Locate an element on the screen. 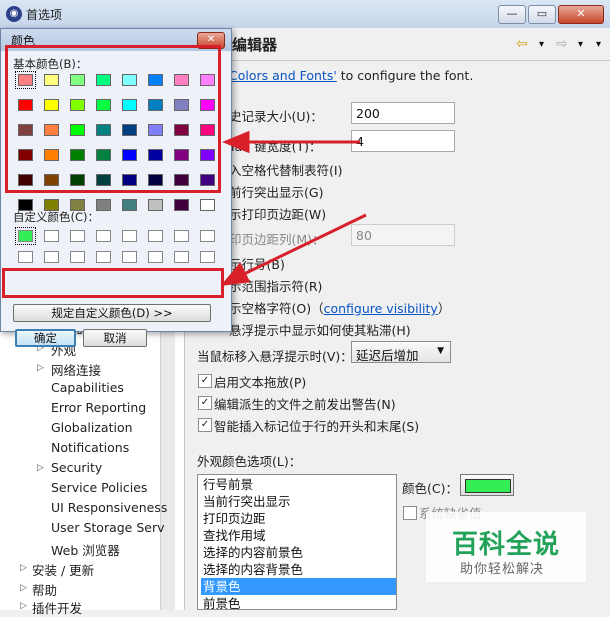  watermark-subtitle: 助你轻松解决 is located at coordinates (502, 569).